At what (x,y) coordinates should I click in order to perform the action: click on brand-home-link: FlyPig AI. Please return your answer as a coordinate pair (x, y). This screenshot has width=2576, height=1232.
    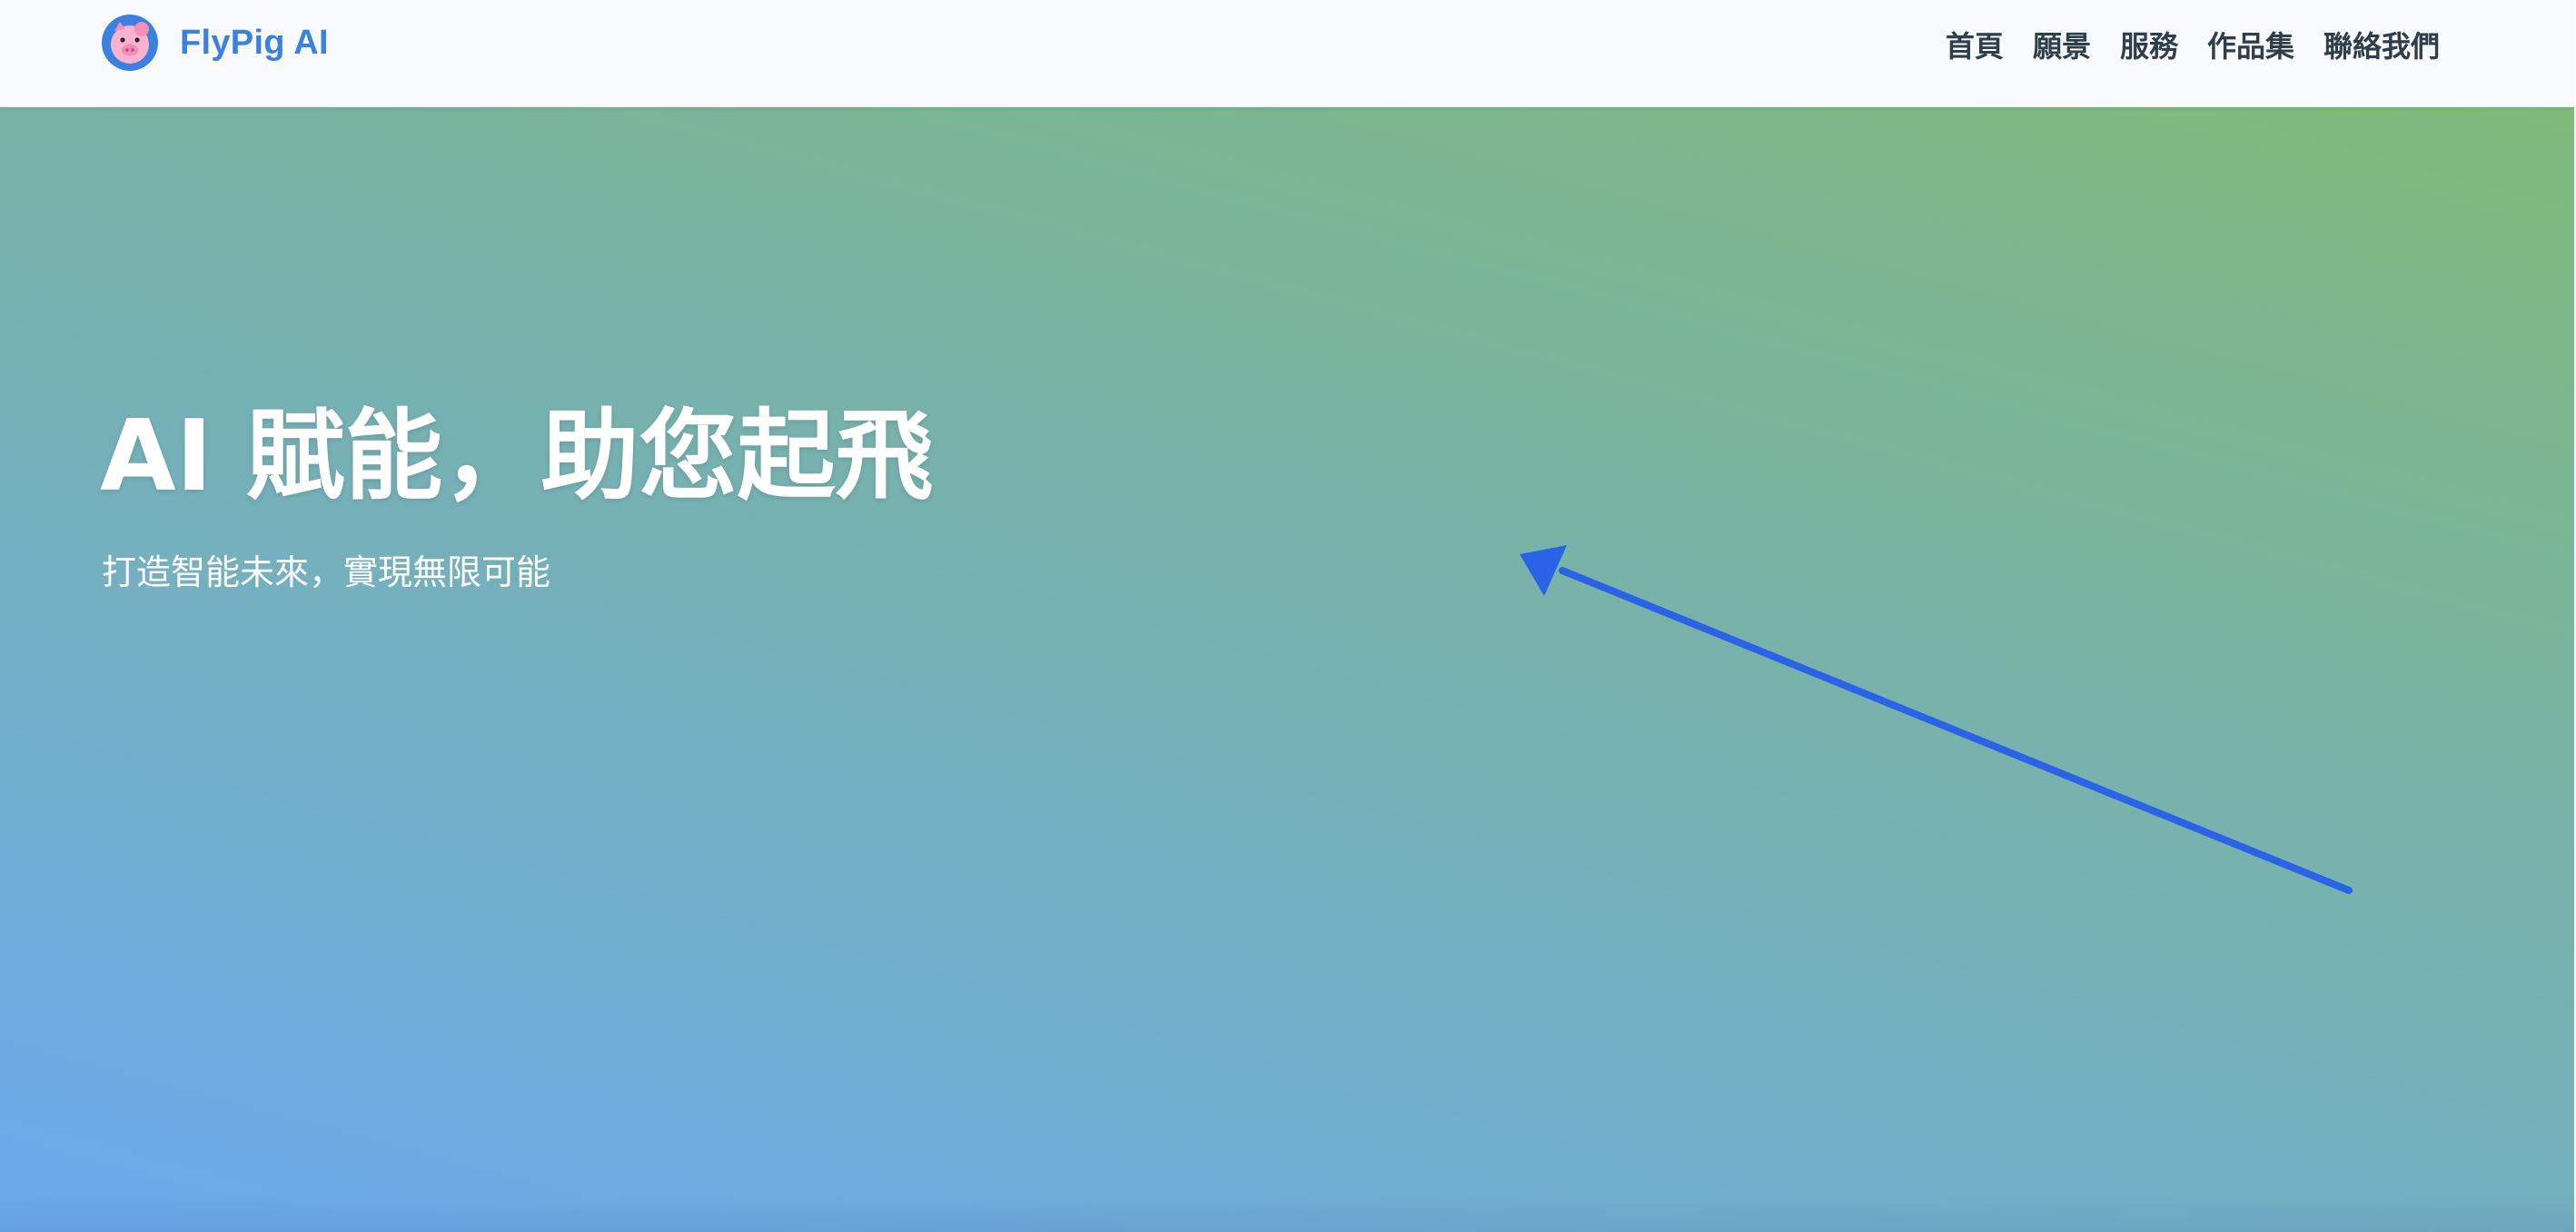
    Looking at the image, I should click on (215, 43).